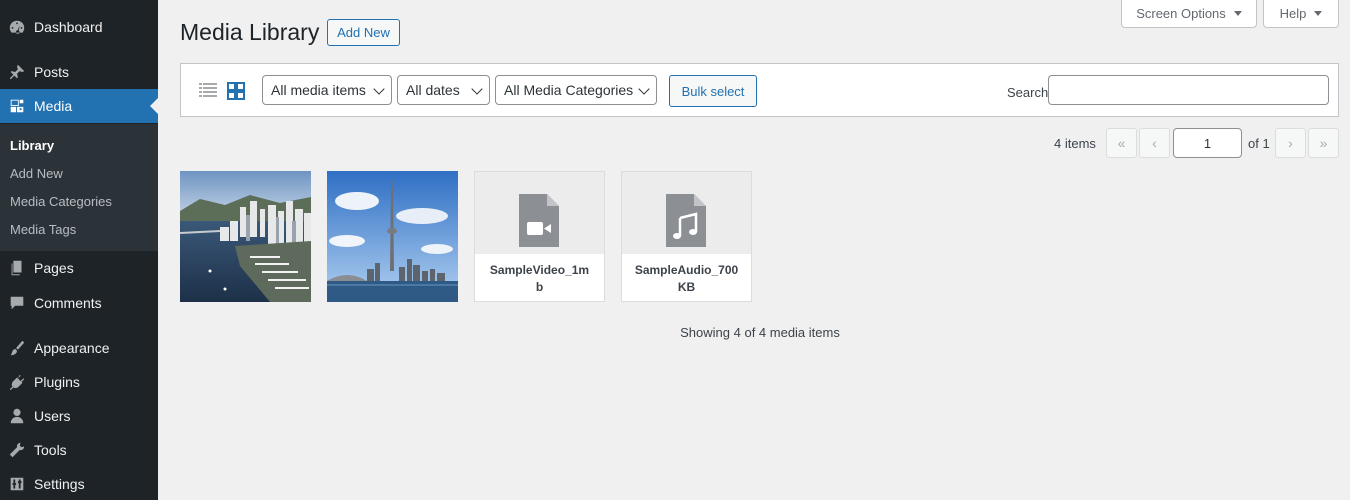  I want to click on media-item-toronto, so click(392, 236).